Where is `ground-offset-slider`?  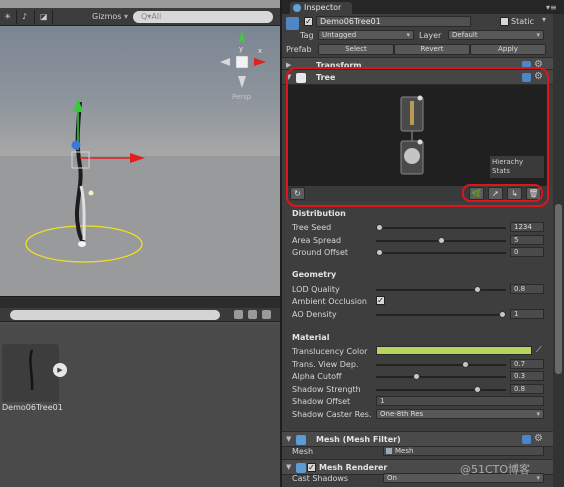
ground-offset-slider is located at coordinates (441, 253).